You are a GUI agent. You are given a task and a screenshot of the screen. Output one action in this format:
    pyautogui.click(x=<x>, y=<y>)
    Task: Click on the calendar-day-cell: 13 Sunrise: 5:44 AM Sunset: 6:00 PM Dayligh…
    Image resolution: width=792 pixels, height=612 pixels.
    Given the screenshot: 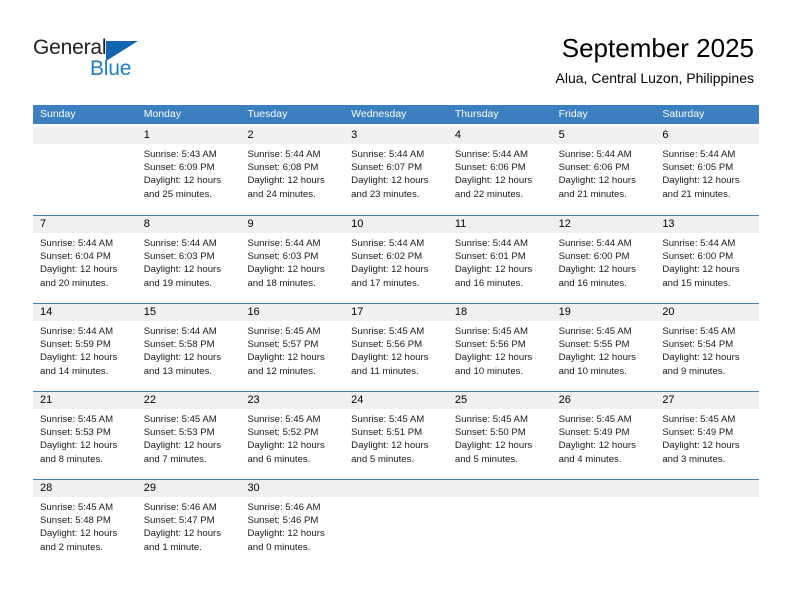 What is the action you would take?
    pyautogui.click(x=707, y=259)
    